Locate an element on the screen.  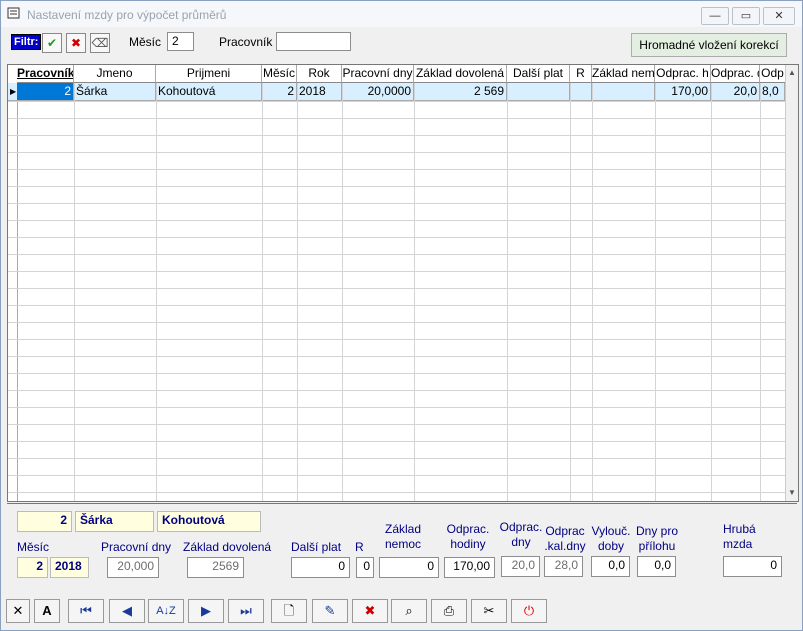
print-button: ⎙ is located at coordinates (449, 611).